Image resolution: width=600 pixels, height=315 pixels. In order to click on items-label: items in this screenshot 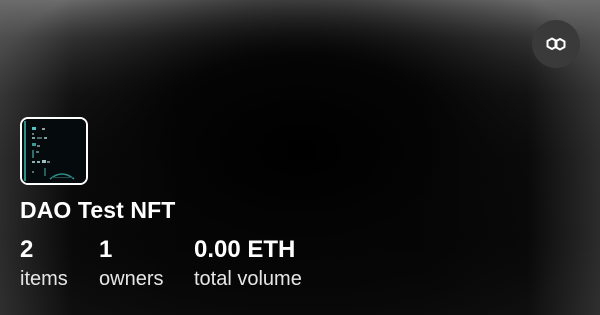, I will do `click(44, 279)`.